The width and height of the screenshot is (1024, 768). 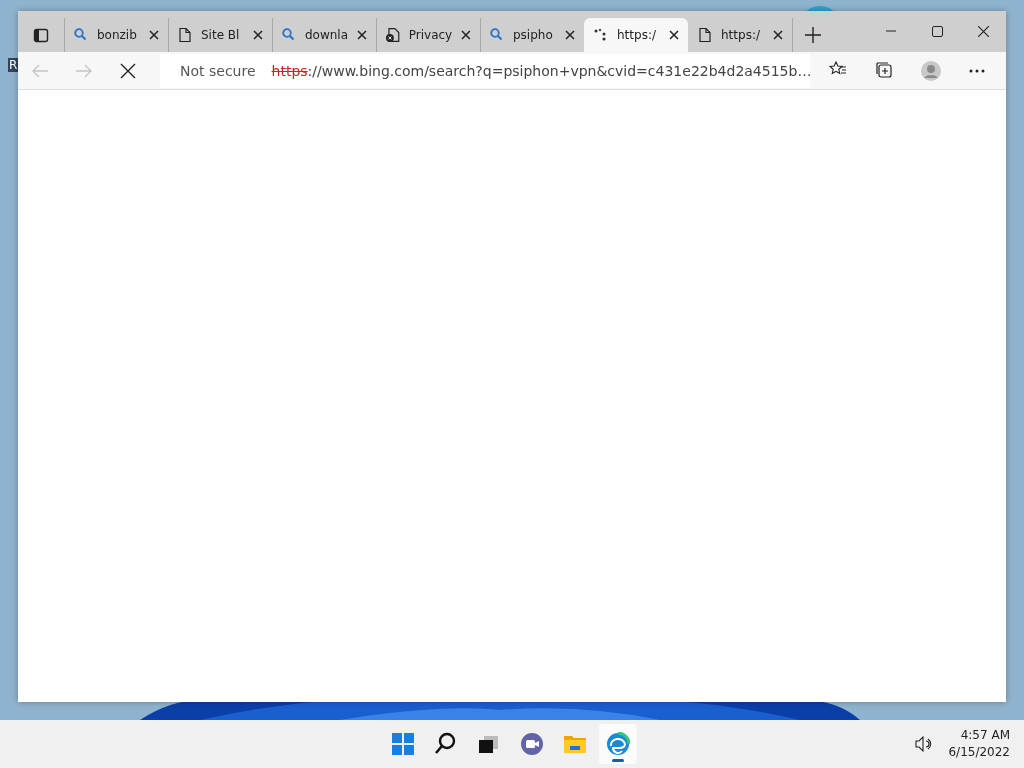 What do you see at coordinates (13, 65) in the screenshot?
I see `desktop-icon-label: R` at bounding box center [13, 65].